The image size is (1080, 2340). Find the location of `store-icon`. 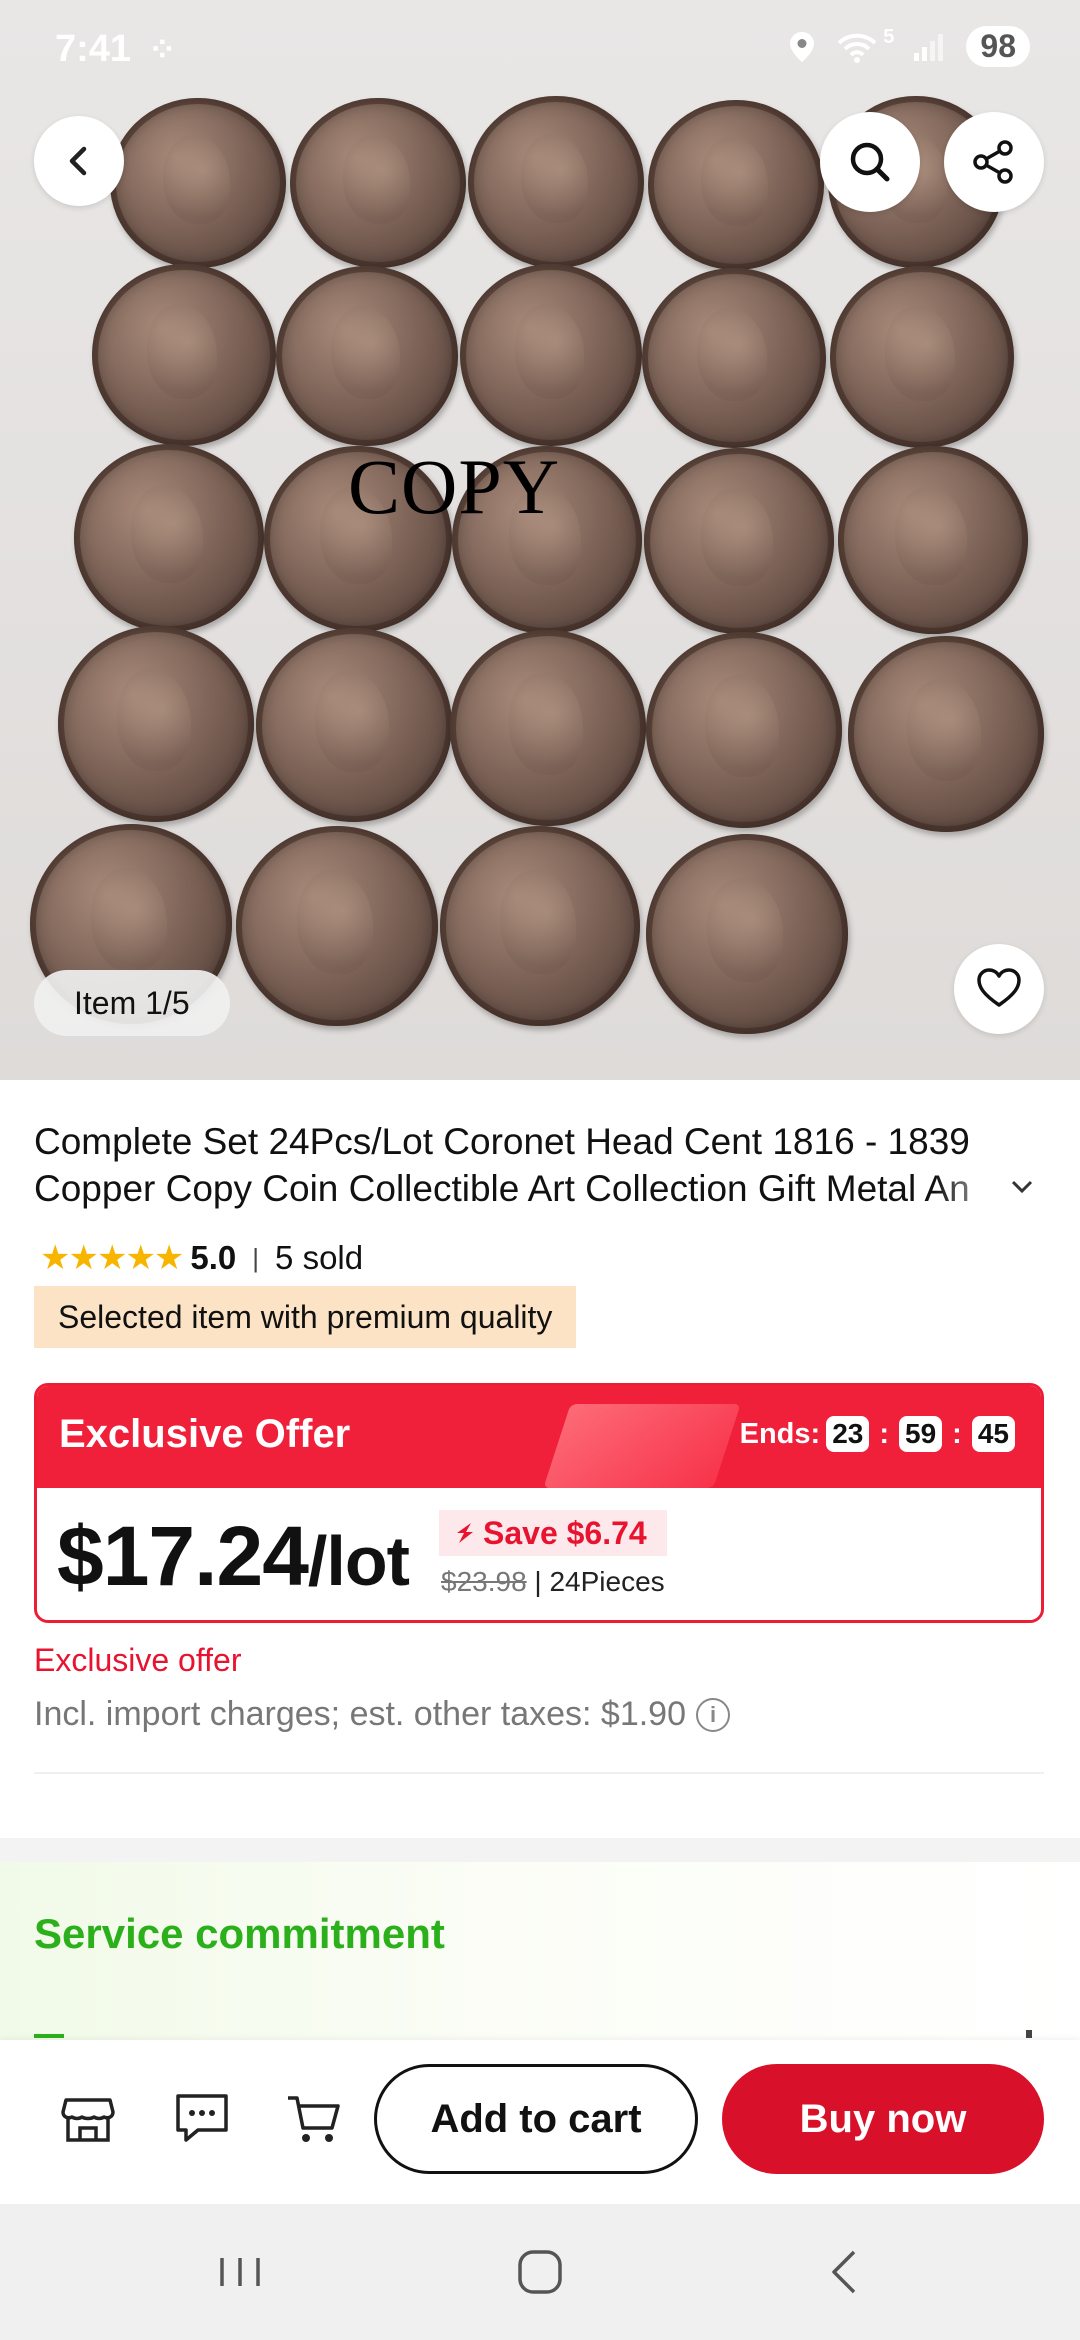

store-icon is located at coordinates (88, 2120).